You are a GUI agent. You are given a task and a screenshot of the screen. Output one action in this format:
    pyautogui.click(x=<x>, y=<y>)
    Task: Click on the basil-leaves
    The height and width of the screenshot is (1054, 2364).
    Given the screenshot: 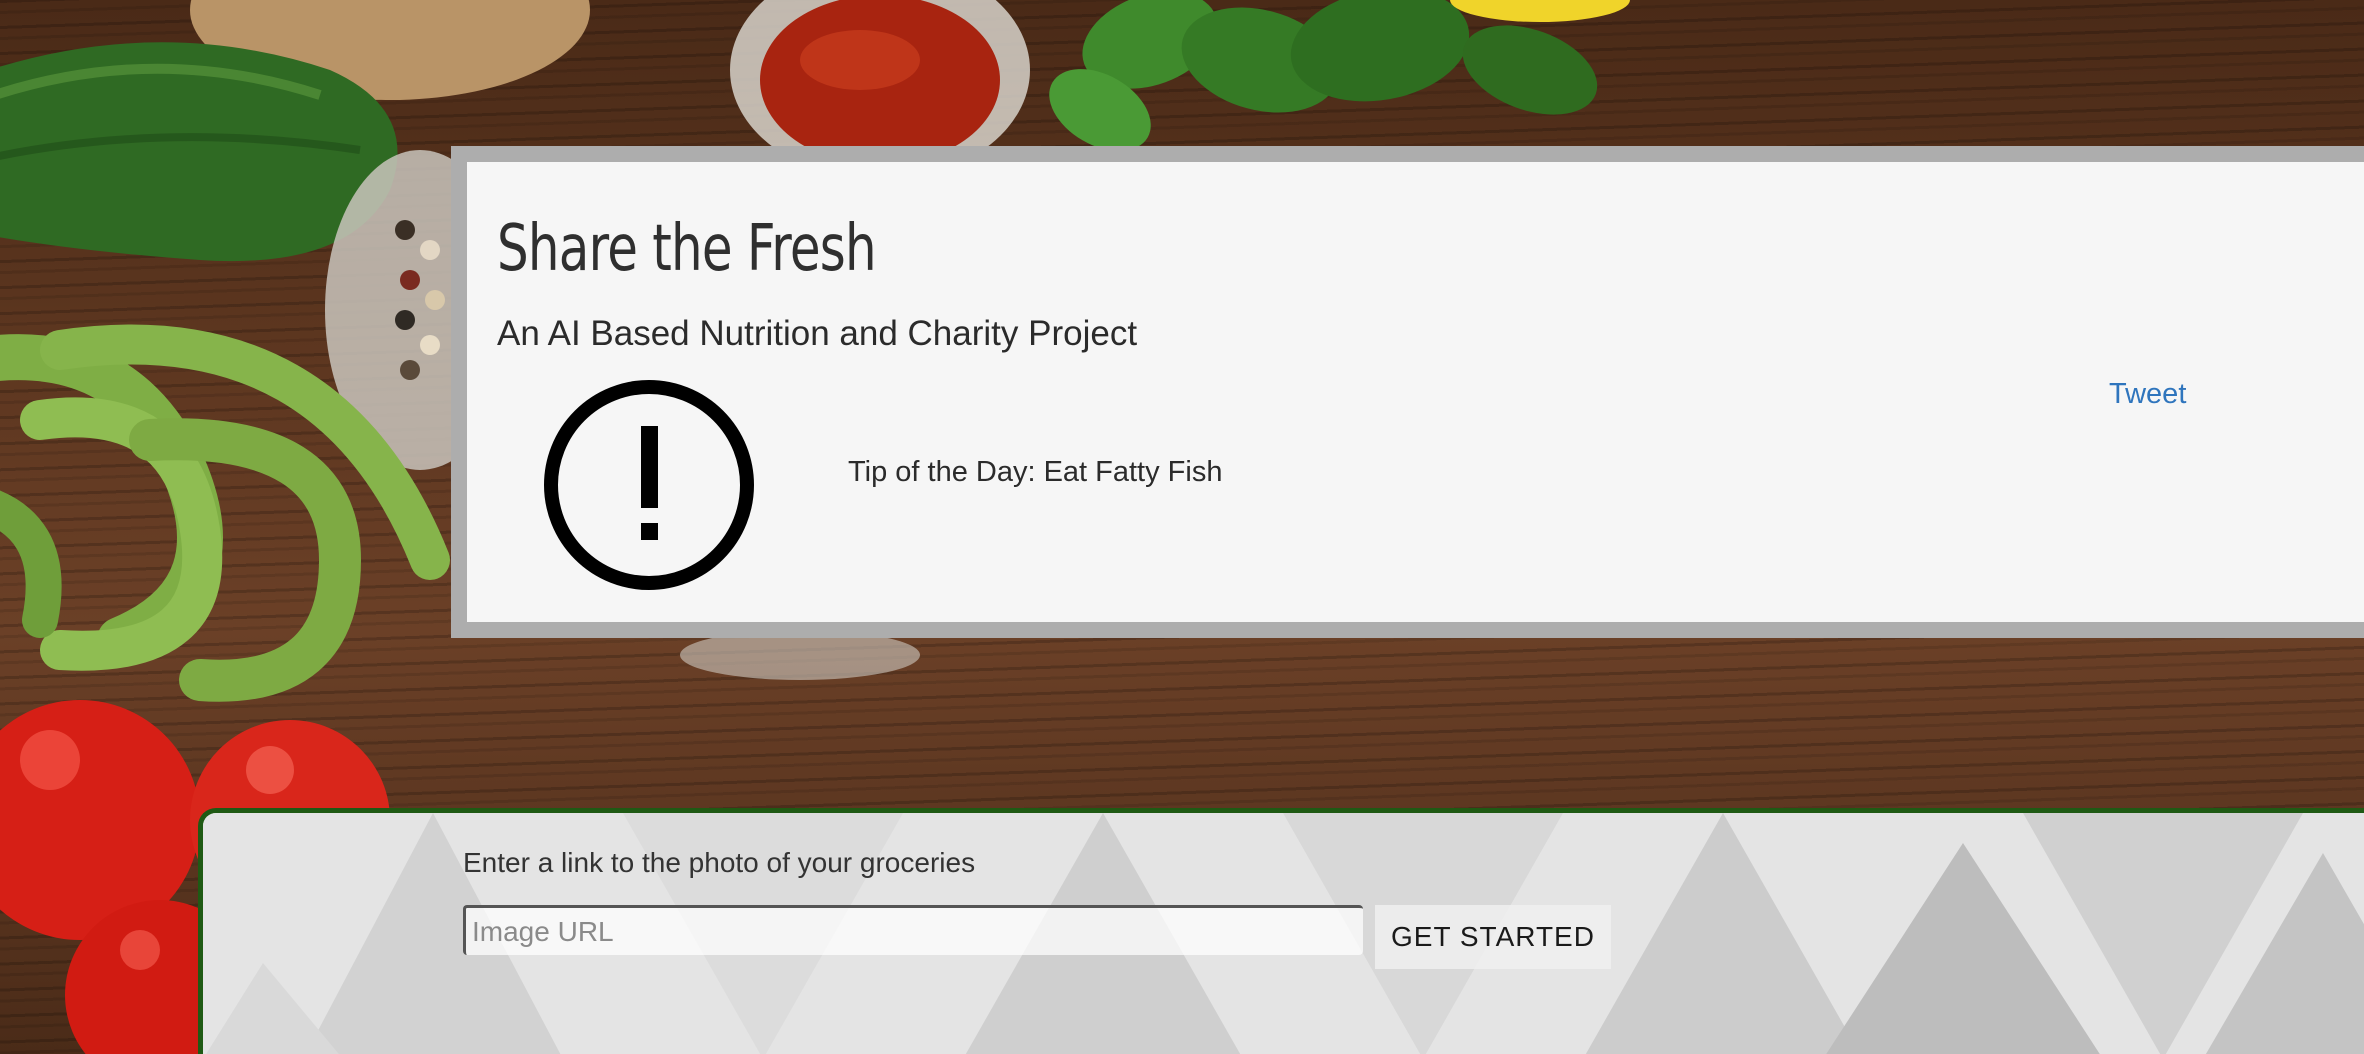 What is the action you would take?
    pyautogui.click(x=1323, y=75)
    